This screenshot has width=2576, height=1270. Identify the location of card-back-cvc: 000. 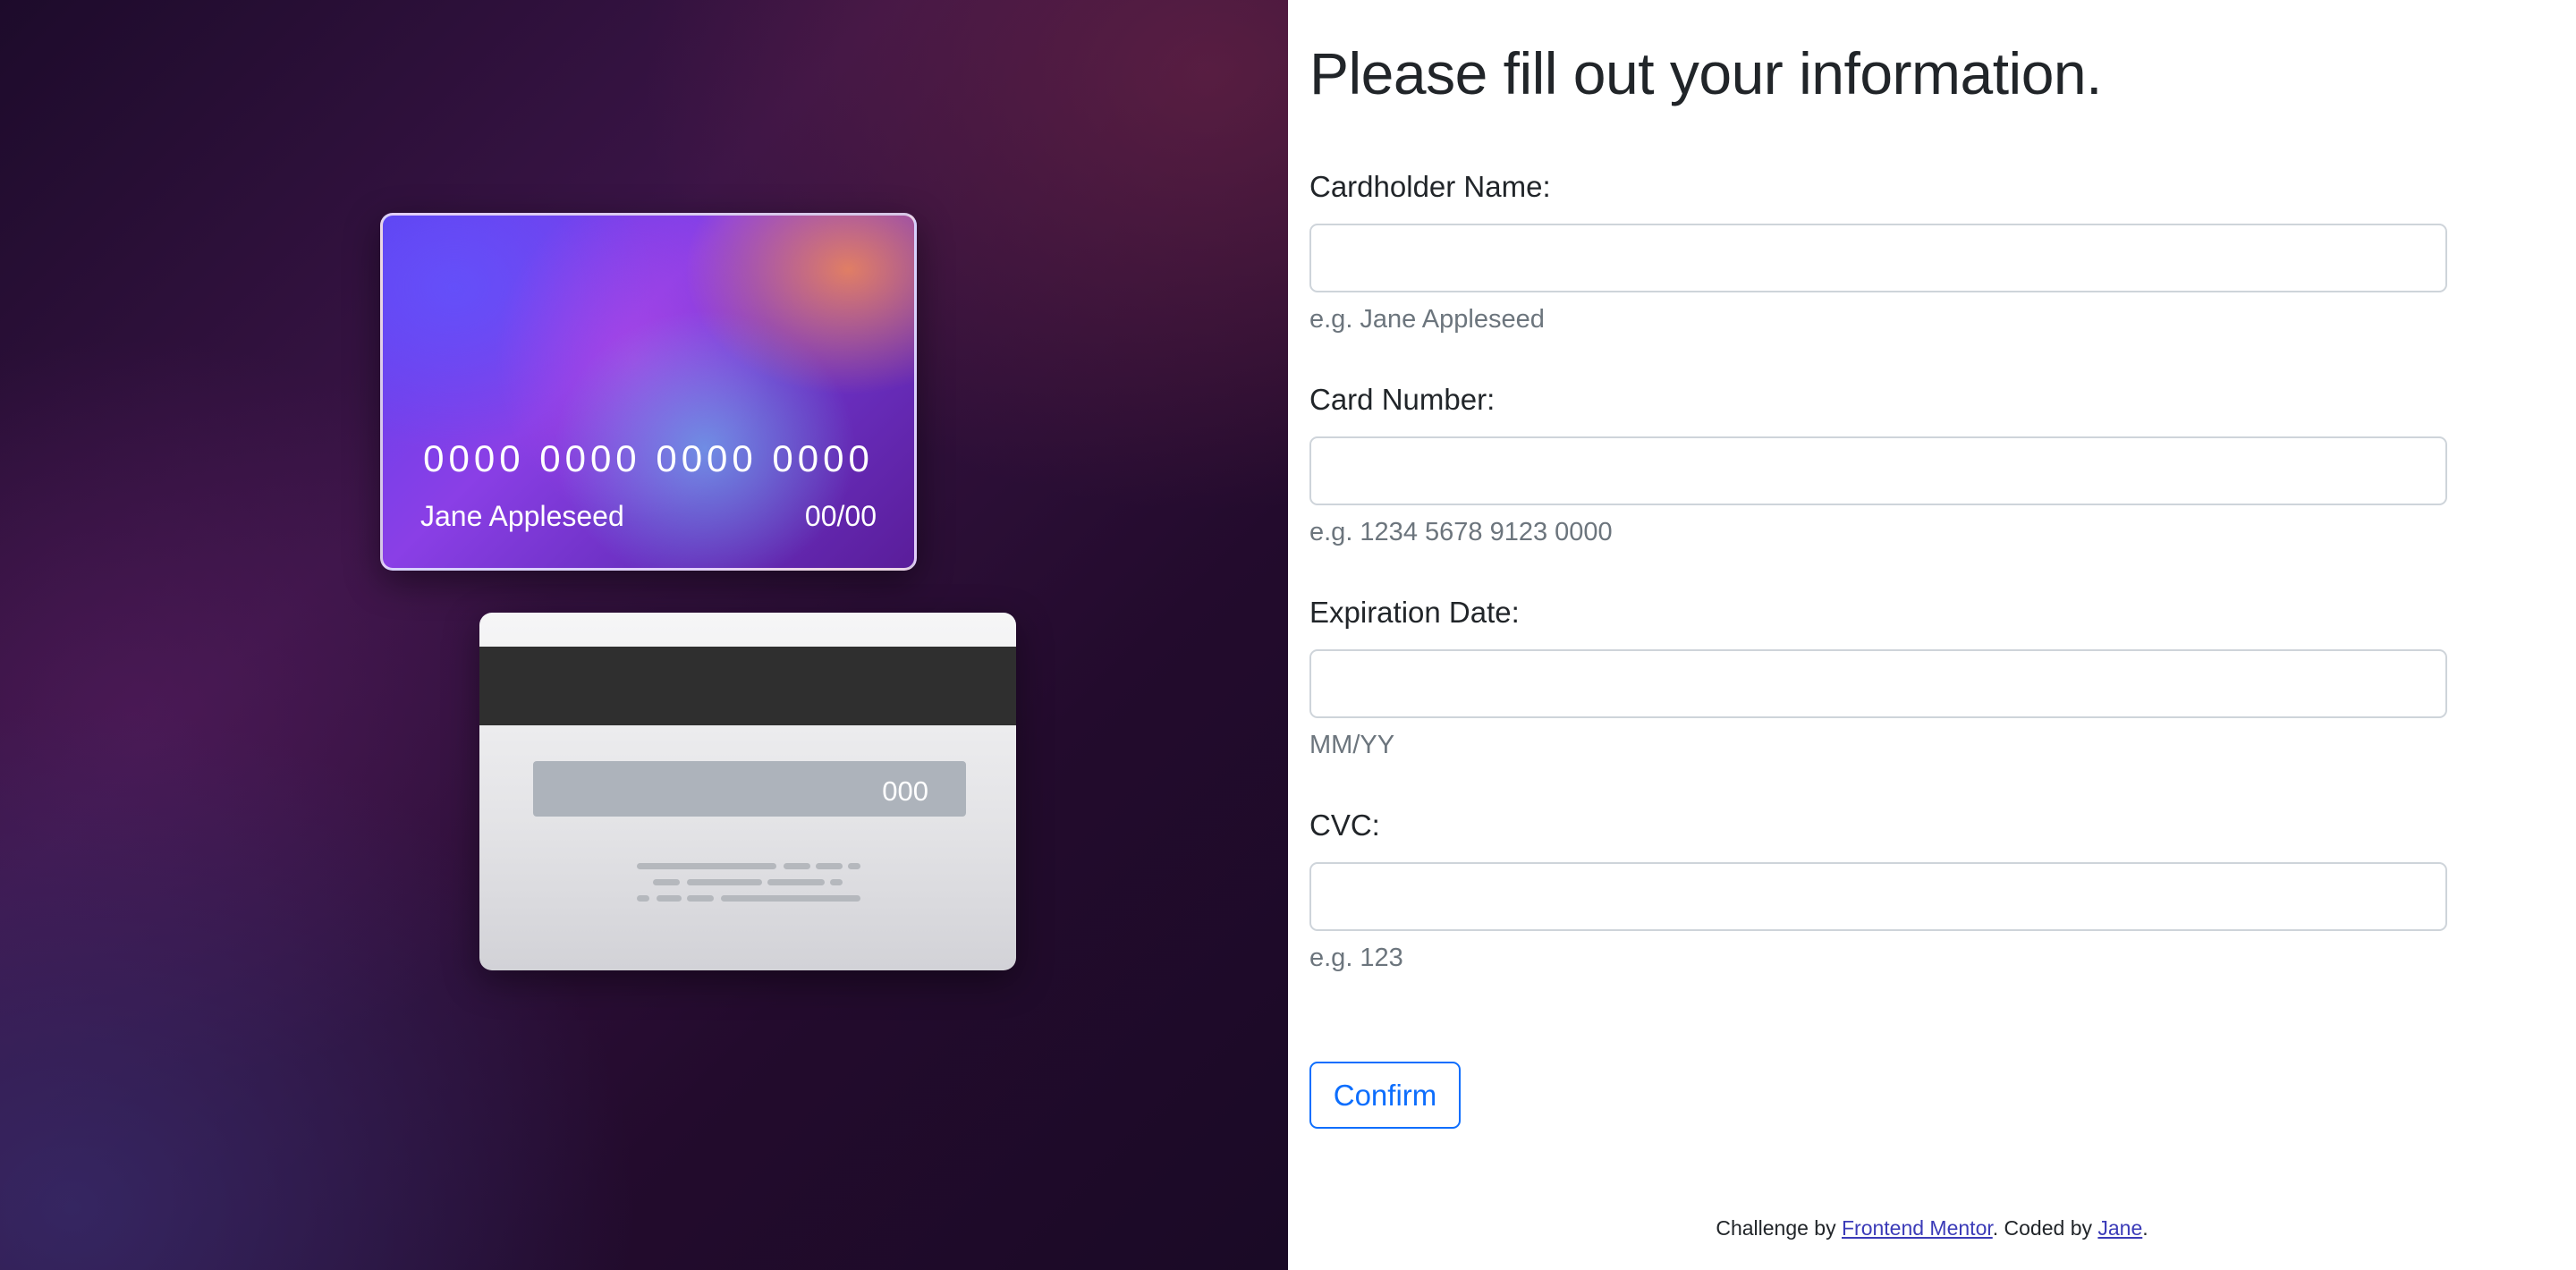
(905, 791).